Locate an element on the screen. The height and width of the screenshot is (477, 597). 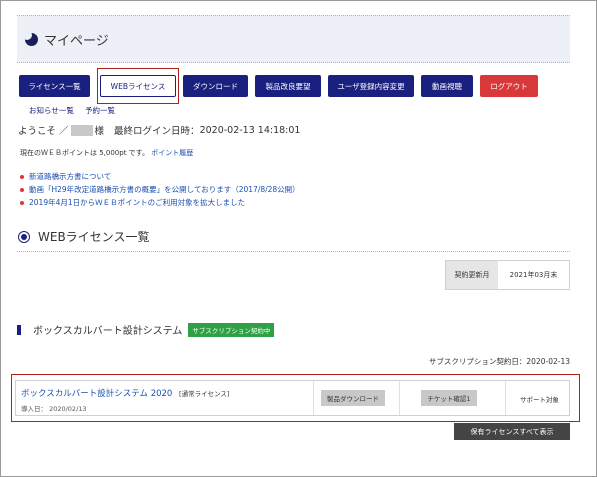
nav-license-list-button: ライセンス一覧 is located at coordinates (54, 86).